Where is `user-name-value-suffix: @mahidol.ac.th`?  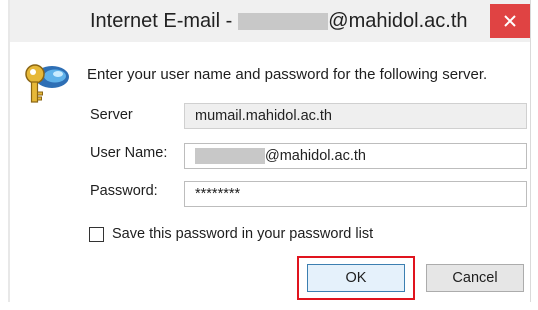
user-name-value-suffix: @mahidol.ac.th is located at coordinates (315, 156).